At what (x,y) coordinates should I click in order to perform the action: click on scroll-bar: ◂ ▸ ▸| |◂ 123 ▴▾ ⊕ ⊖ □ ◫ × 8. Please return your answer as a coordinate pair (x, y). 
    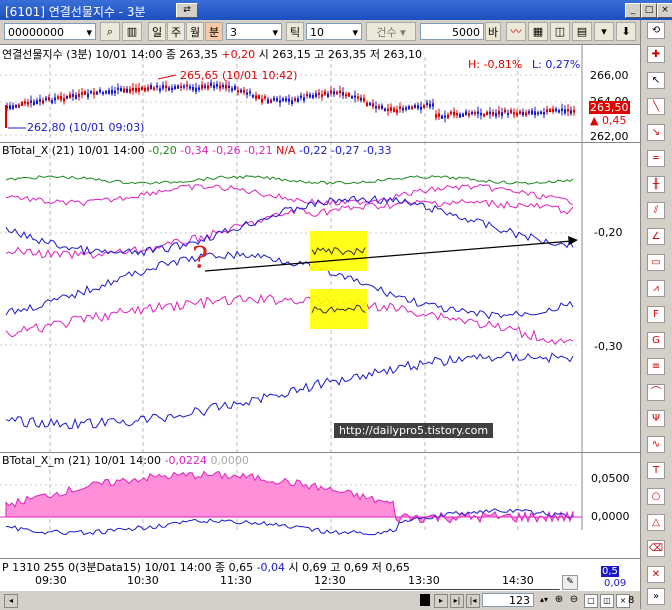
    Looking at the image, I should click on (320, 600).